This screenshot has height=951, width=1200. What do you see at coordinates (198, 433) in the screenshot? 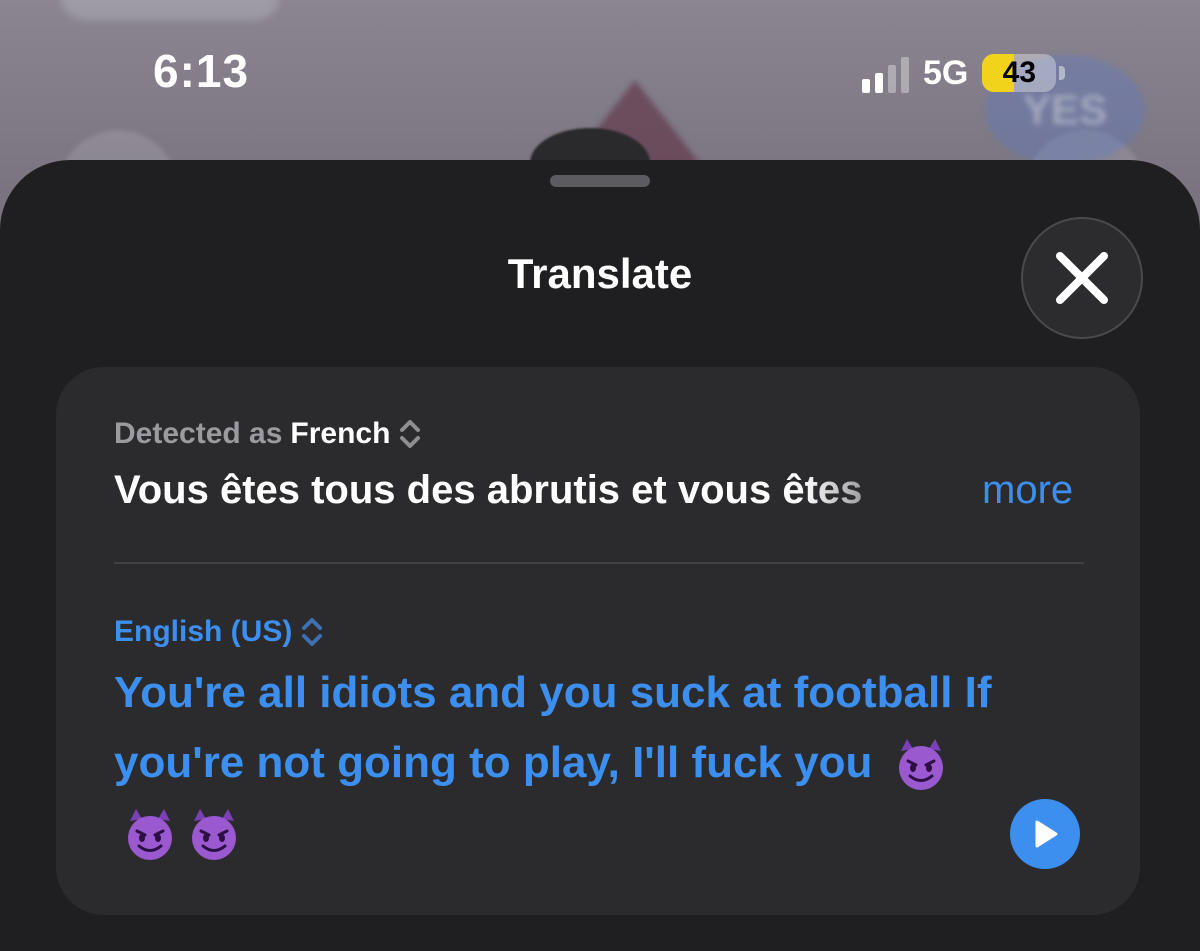
I see `detected-prefix: Detected as` at bounding box center [198, 433].